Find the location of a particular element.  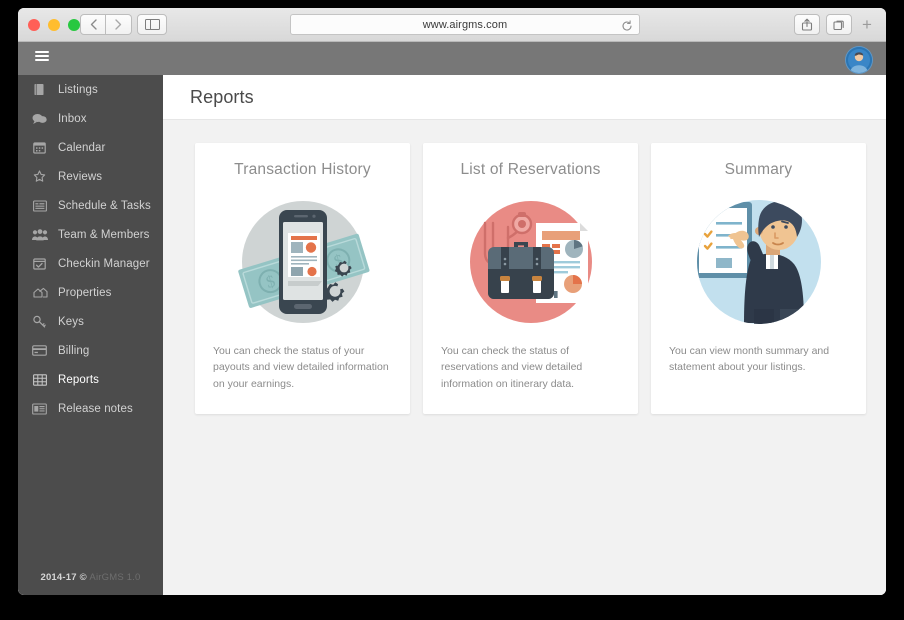

sidebar-item-listings: Listings is located at coordinates (90, 89).